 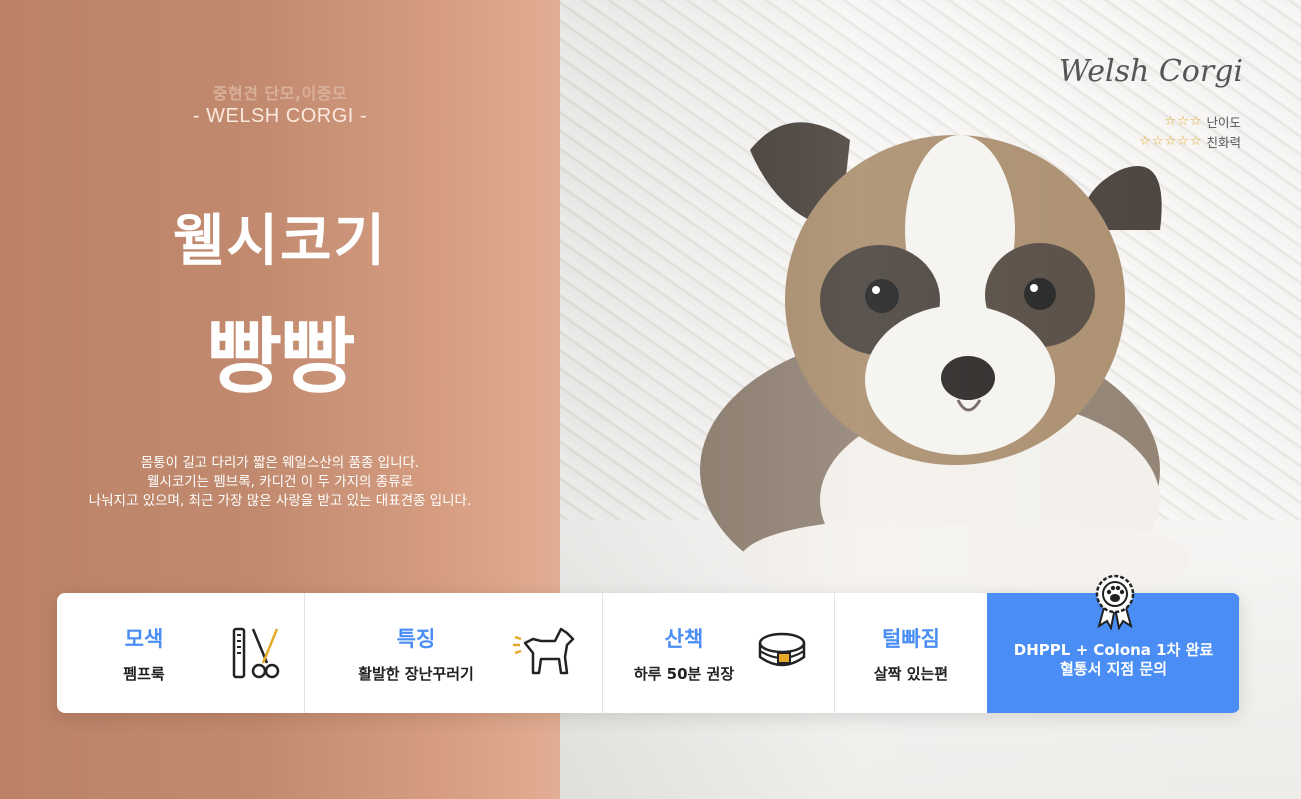 I want to click on difficulty-rating: ☆☆☆ 난이도, so click(x=1203, y=121).